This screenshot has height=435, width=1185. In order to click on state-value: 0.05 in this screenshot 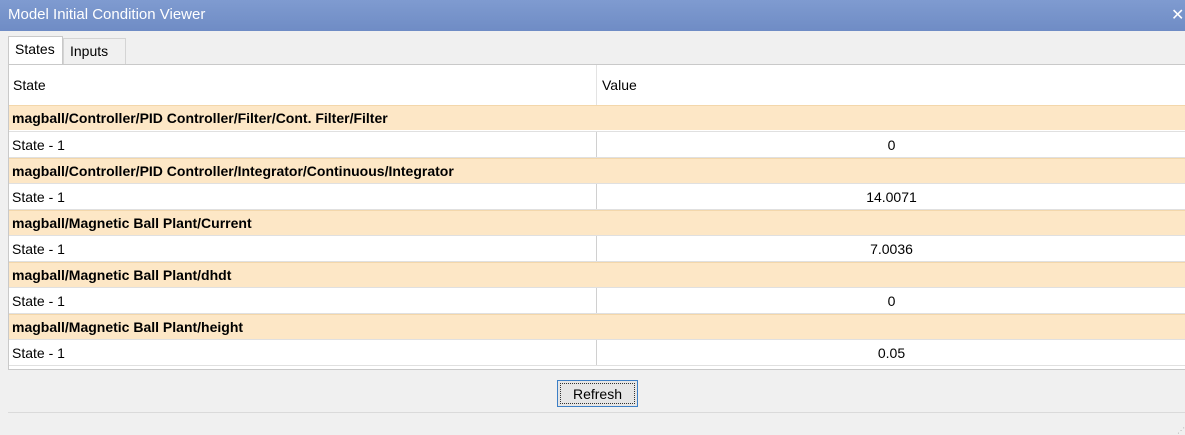, I will do `click(891, 353)`.